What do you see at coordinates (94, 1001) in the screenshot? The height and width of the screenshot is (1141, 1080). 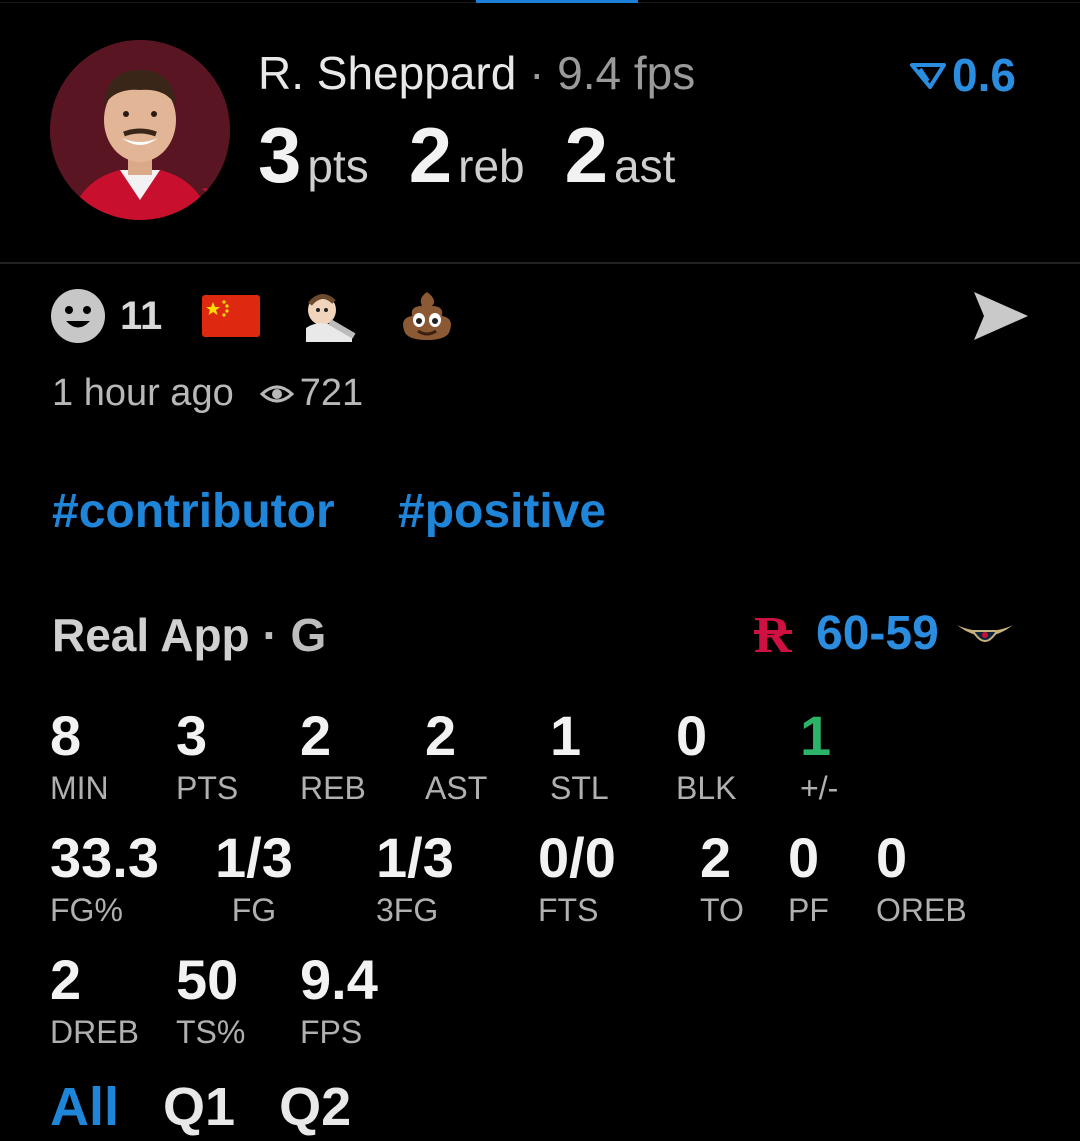 I see `stat-dreb: 2 DREB` at bounding box center [94, 1001].